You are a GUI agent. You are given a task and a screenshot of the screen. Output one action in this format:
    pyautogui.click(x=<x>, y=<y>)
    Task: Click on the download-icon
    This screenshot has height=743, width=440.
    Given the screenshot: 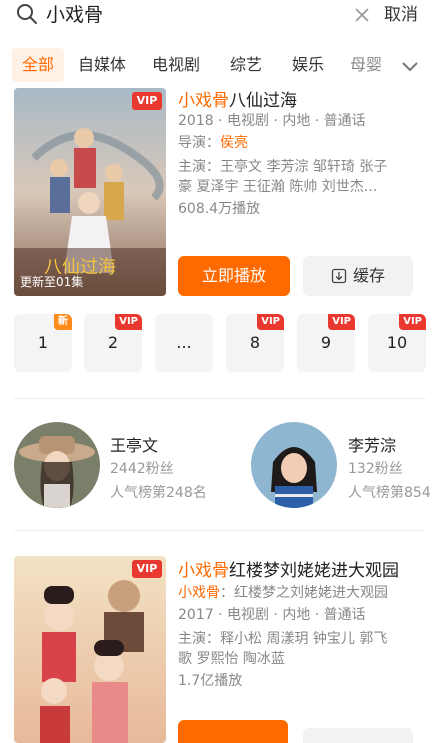 What is the action you would take?
    pyautogui.click(x=339, y=276)
    